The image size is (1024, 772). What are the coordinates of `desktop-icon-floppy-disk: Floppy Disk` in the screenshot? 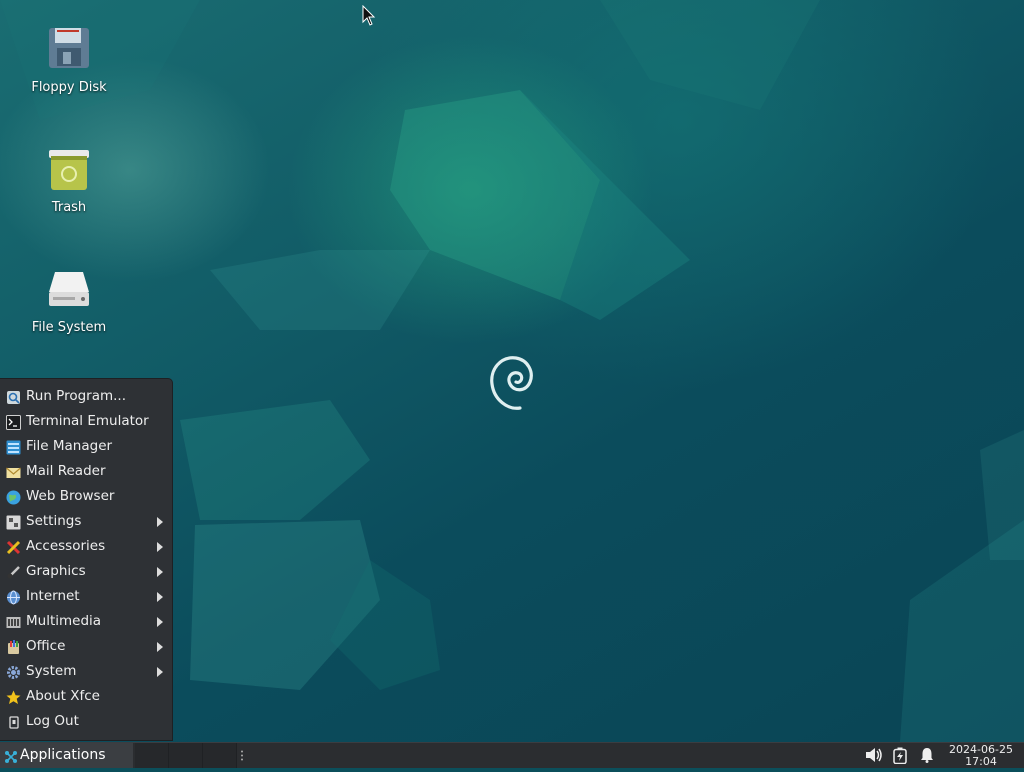 It's located at (69, 60).